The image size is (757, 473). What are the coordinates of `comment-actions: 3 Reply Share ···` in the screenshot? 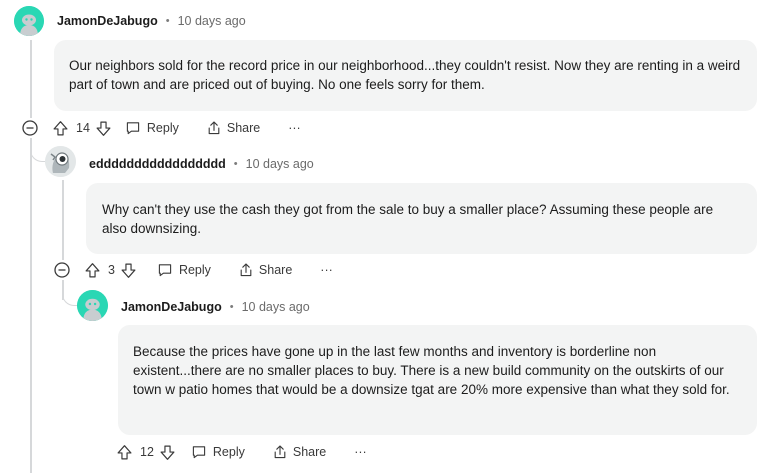 It's located at (208, 270).